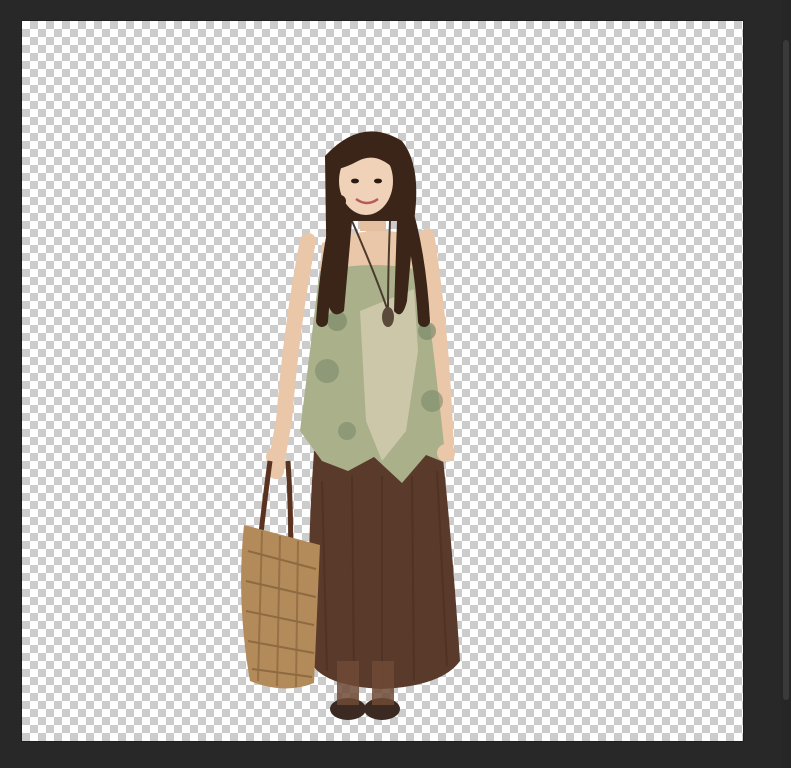 The width and height of the screenshot is (791, 768). Describe the element at coordinates (292, 356) in the screenshot. I see `left-arm` at that location.